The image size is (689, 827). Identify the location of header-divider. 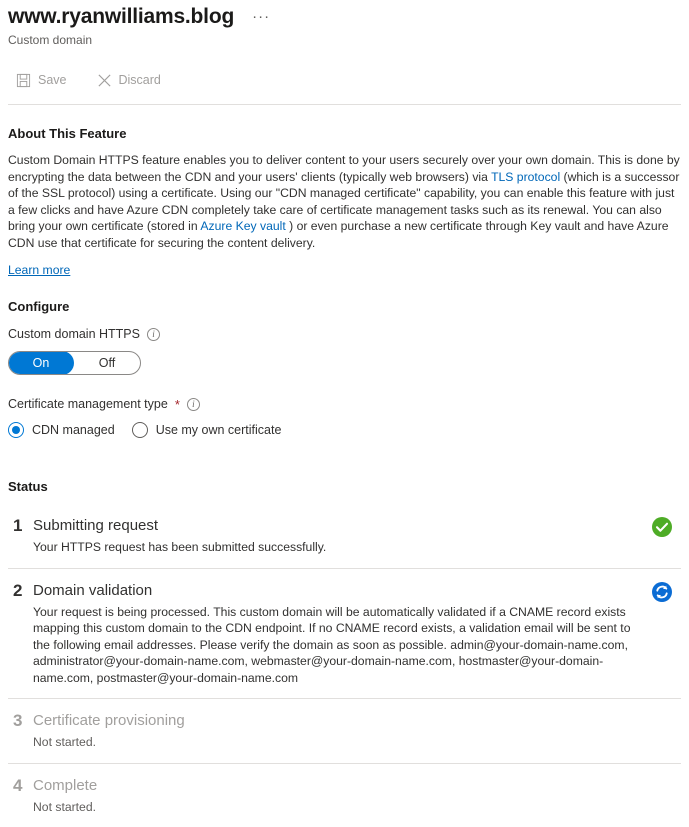
(344, 104).